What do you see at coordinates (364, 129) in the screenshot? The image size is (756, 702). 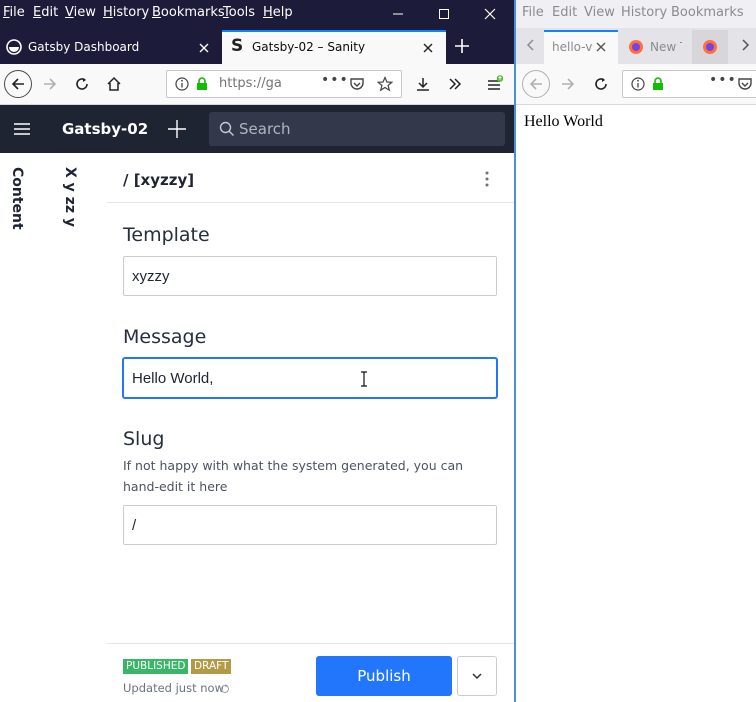 I see `search-input` at bounding box center [364, 129].